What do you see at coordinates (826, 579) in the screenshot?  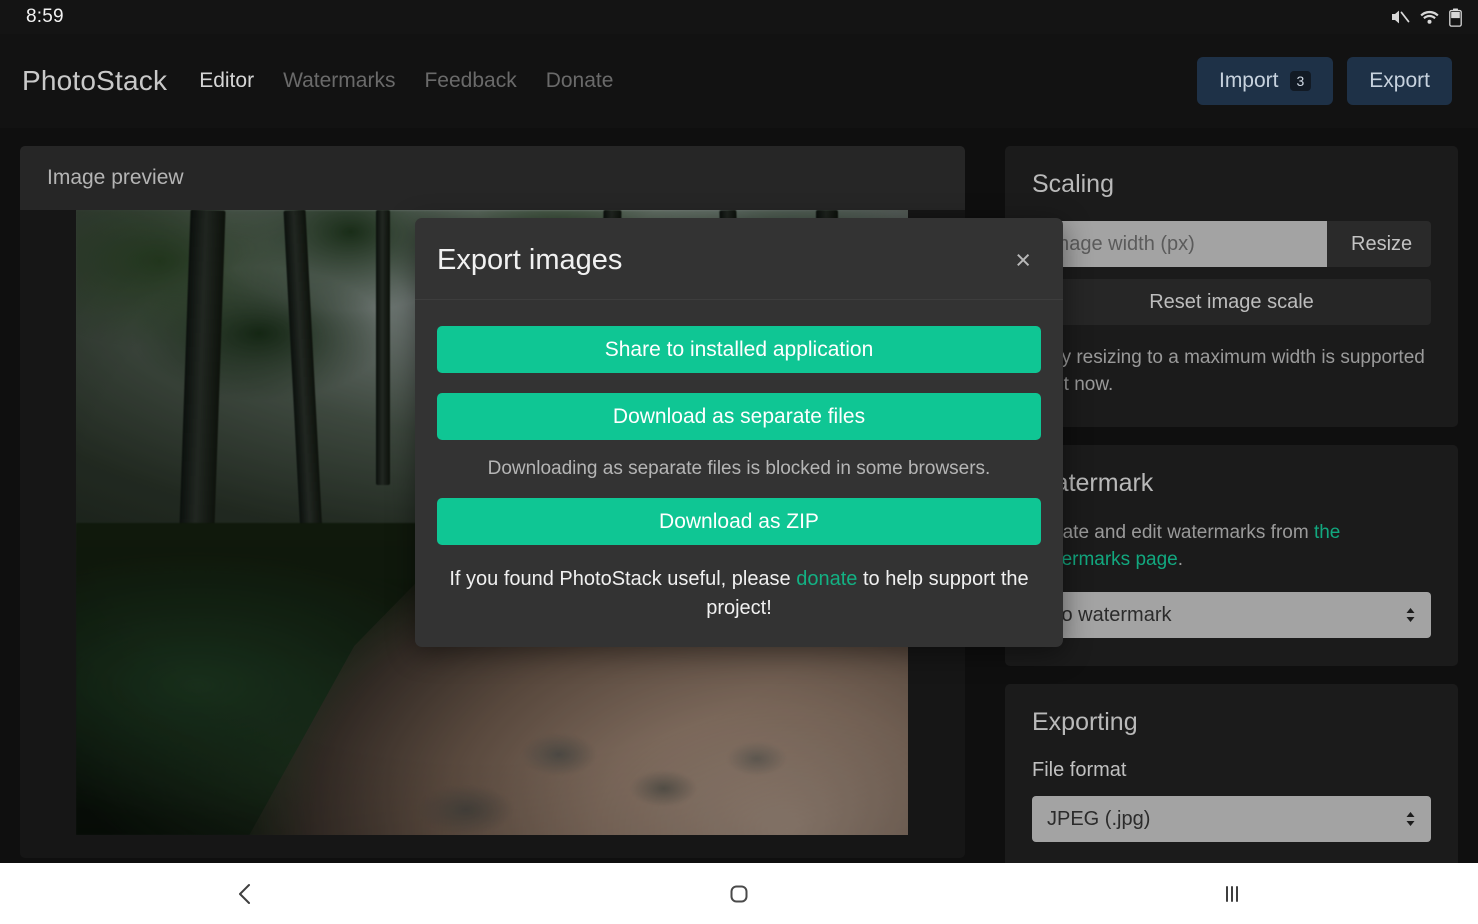 I see `donate-link: donate` at bounding box center [826, 579].